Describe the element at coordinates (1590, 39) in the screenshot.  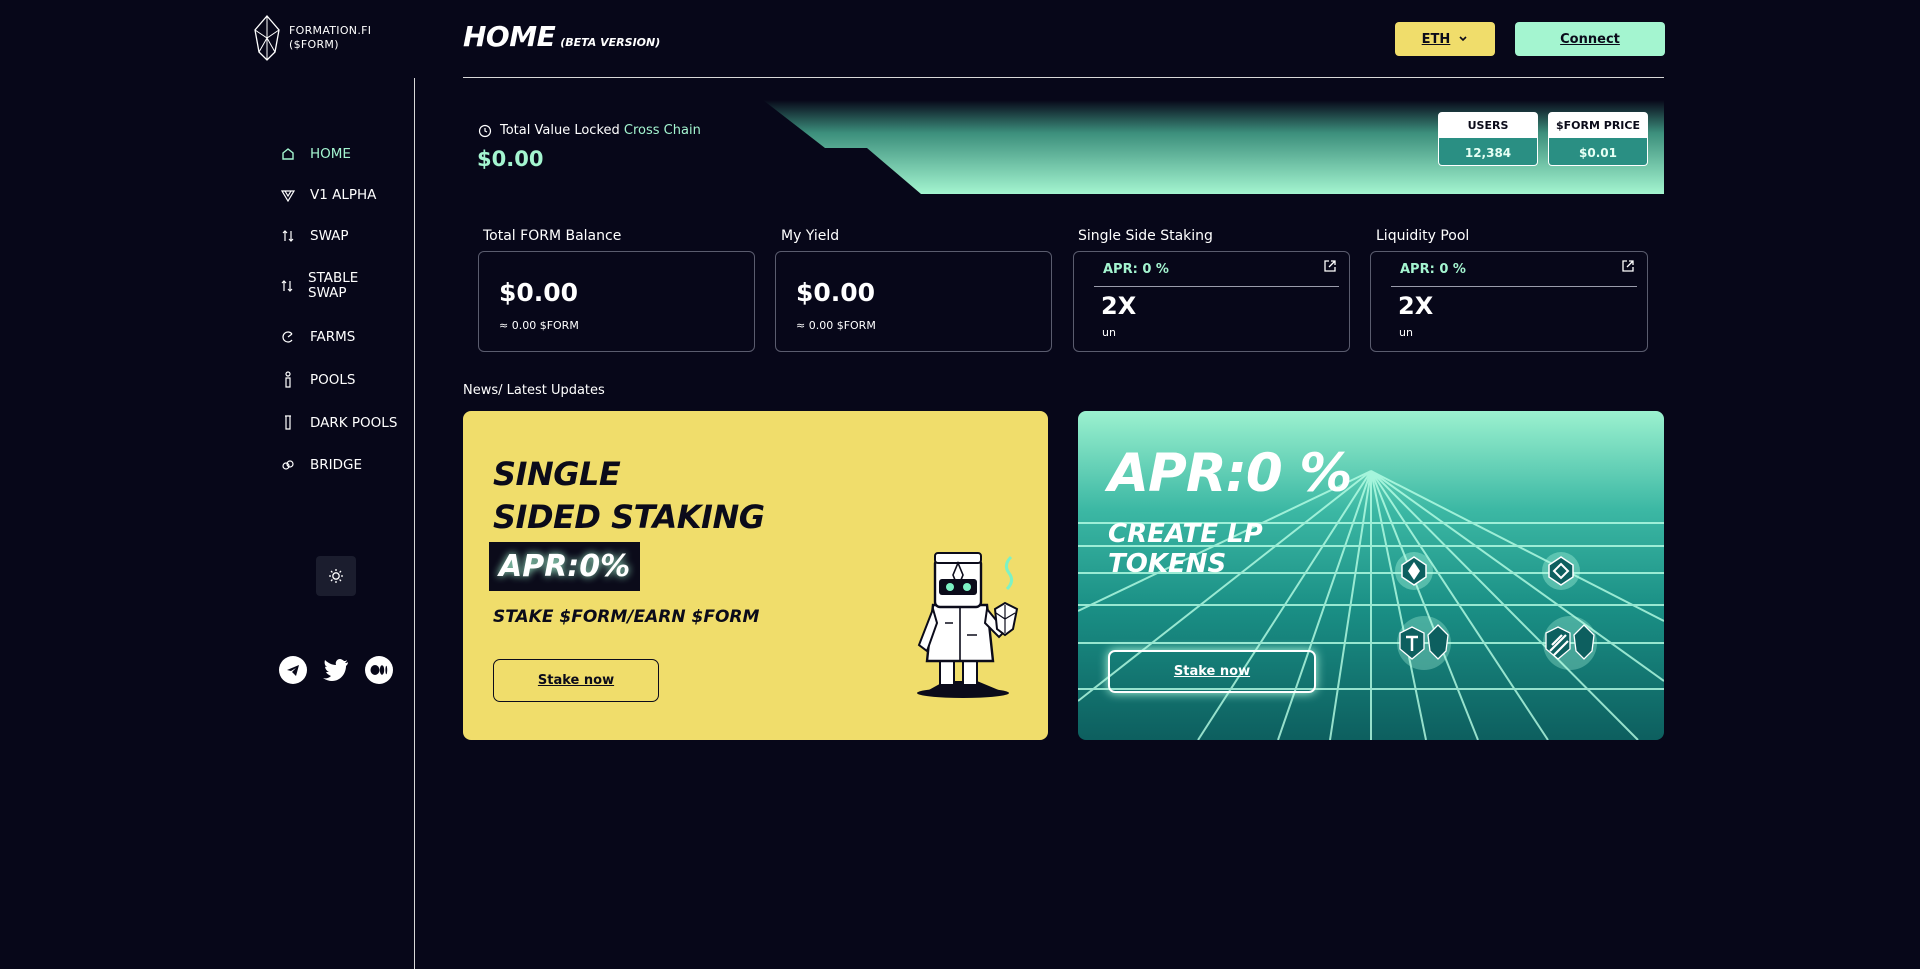
I see `connect-wallet-button: Connect` at that location.